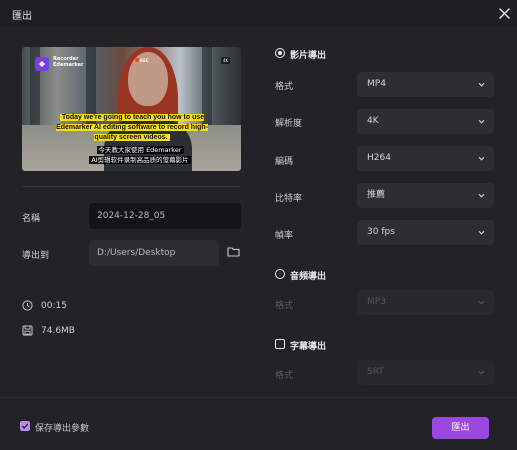  What do you see at coordinates (22, 16) in the screenshot?
I see `dialog-title: 匯出` at bounding box center [22, 16].